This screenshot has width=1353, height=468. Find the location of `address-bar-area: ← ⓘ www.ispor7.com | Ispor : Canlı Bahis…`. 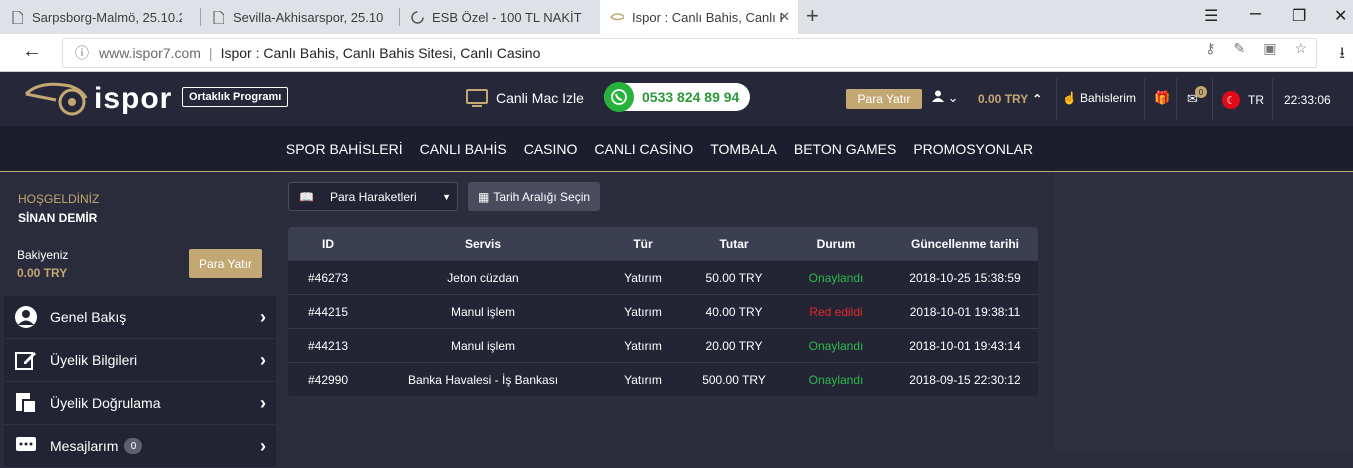

address-bar-area: ← ⓘ www.ispor7.com | Ispor : Canlı Bahis… is located at coordinates (676, 53).